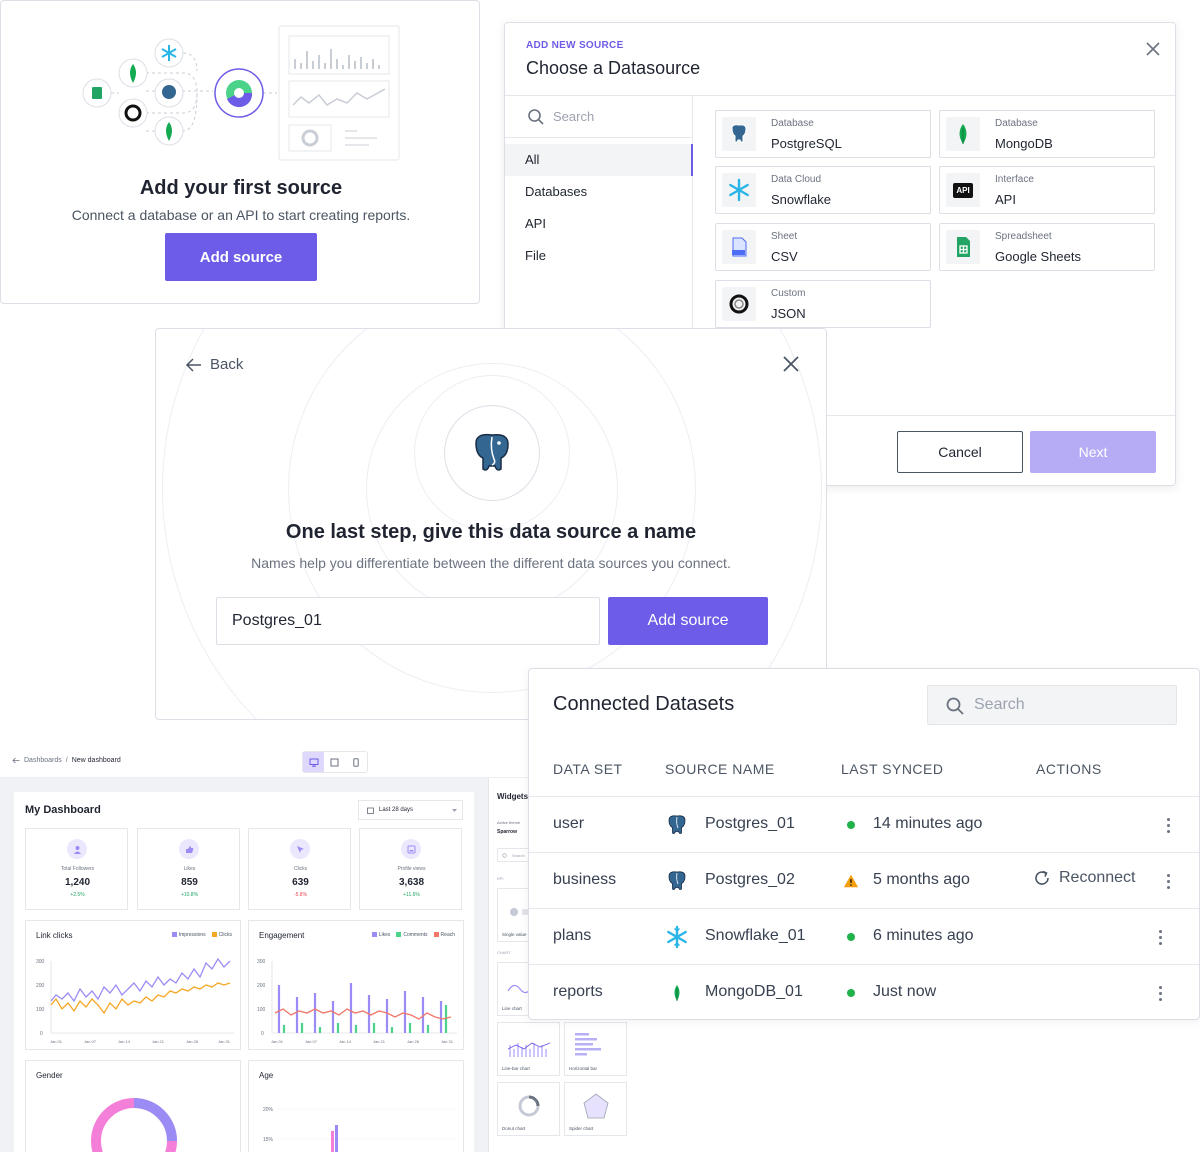 This screenshot has width=1200, height=1152. I want to click on widget-spider-chart: Spider chart, so click(595, 1109).